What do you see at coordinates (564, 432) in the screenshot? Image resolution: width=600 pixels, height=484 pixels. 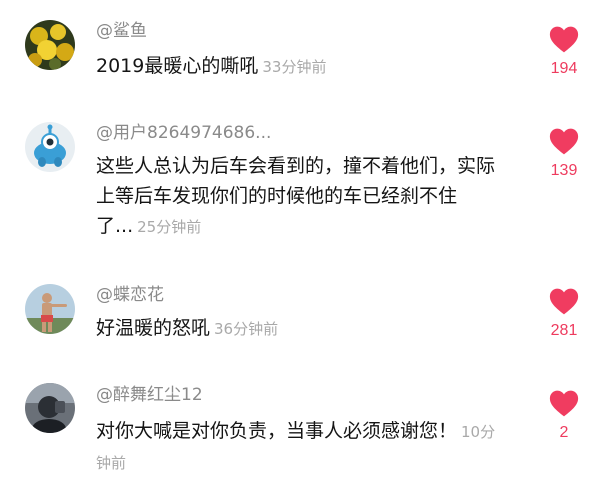 I see `like-count: 2` at bounding box center [564, 432].